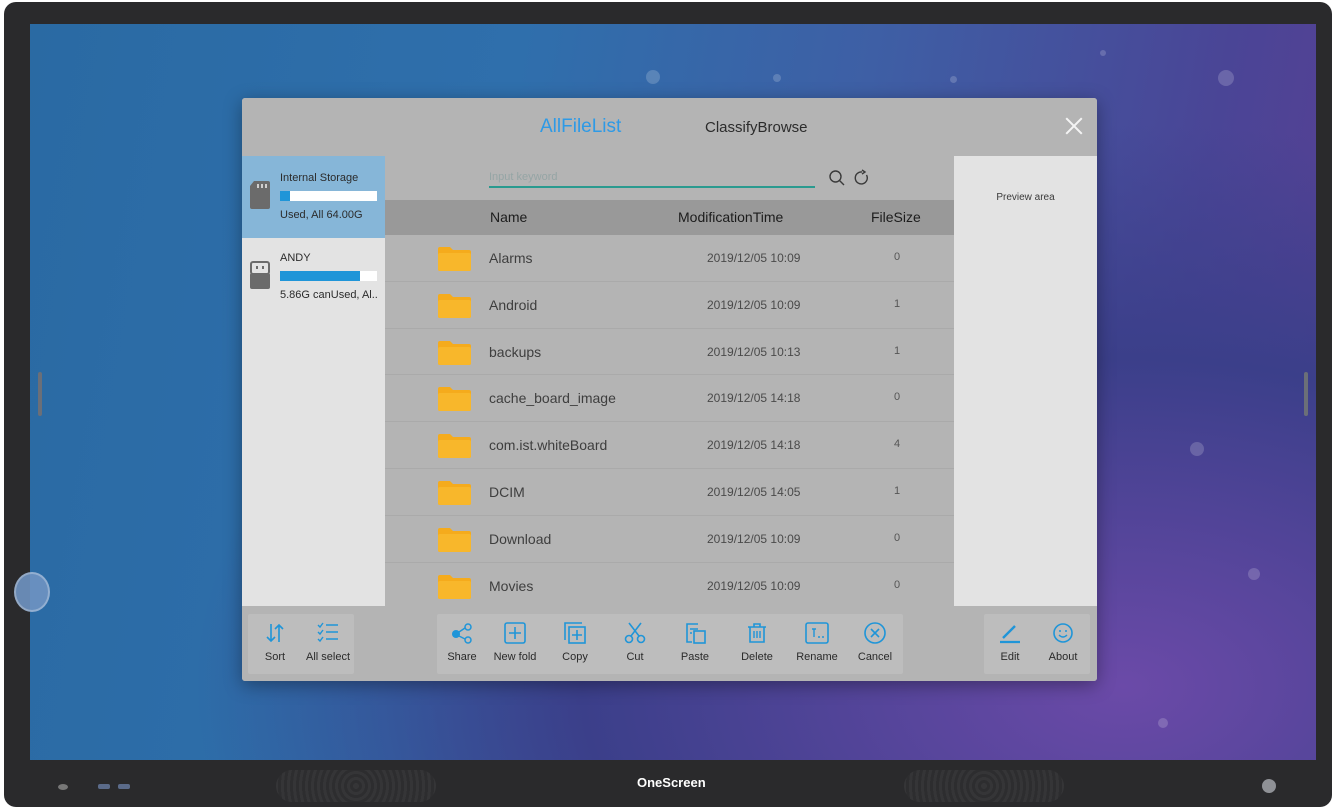 The height and width of the screenshot is (809, 1336). I want to click on column-header-modification-time: ModificationTime, so click(730, 217).